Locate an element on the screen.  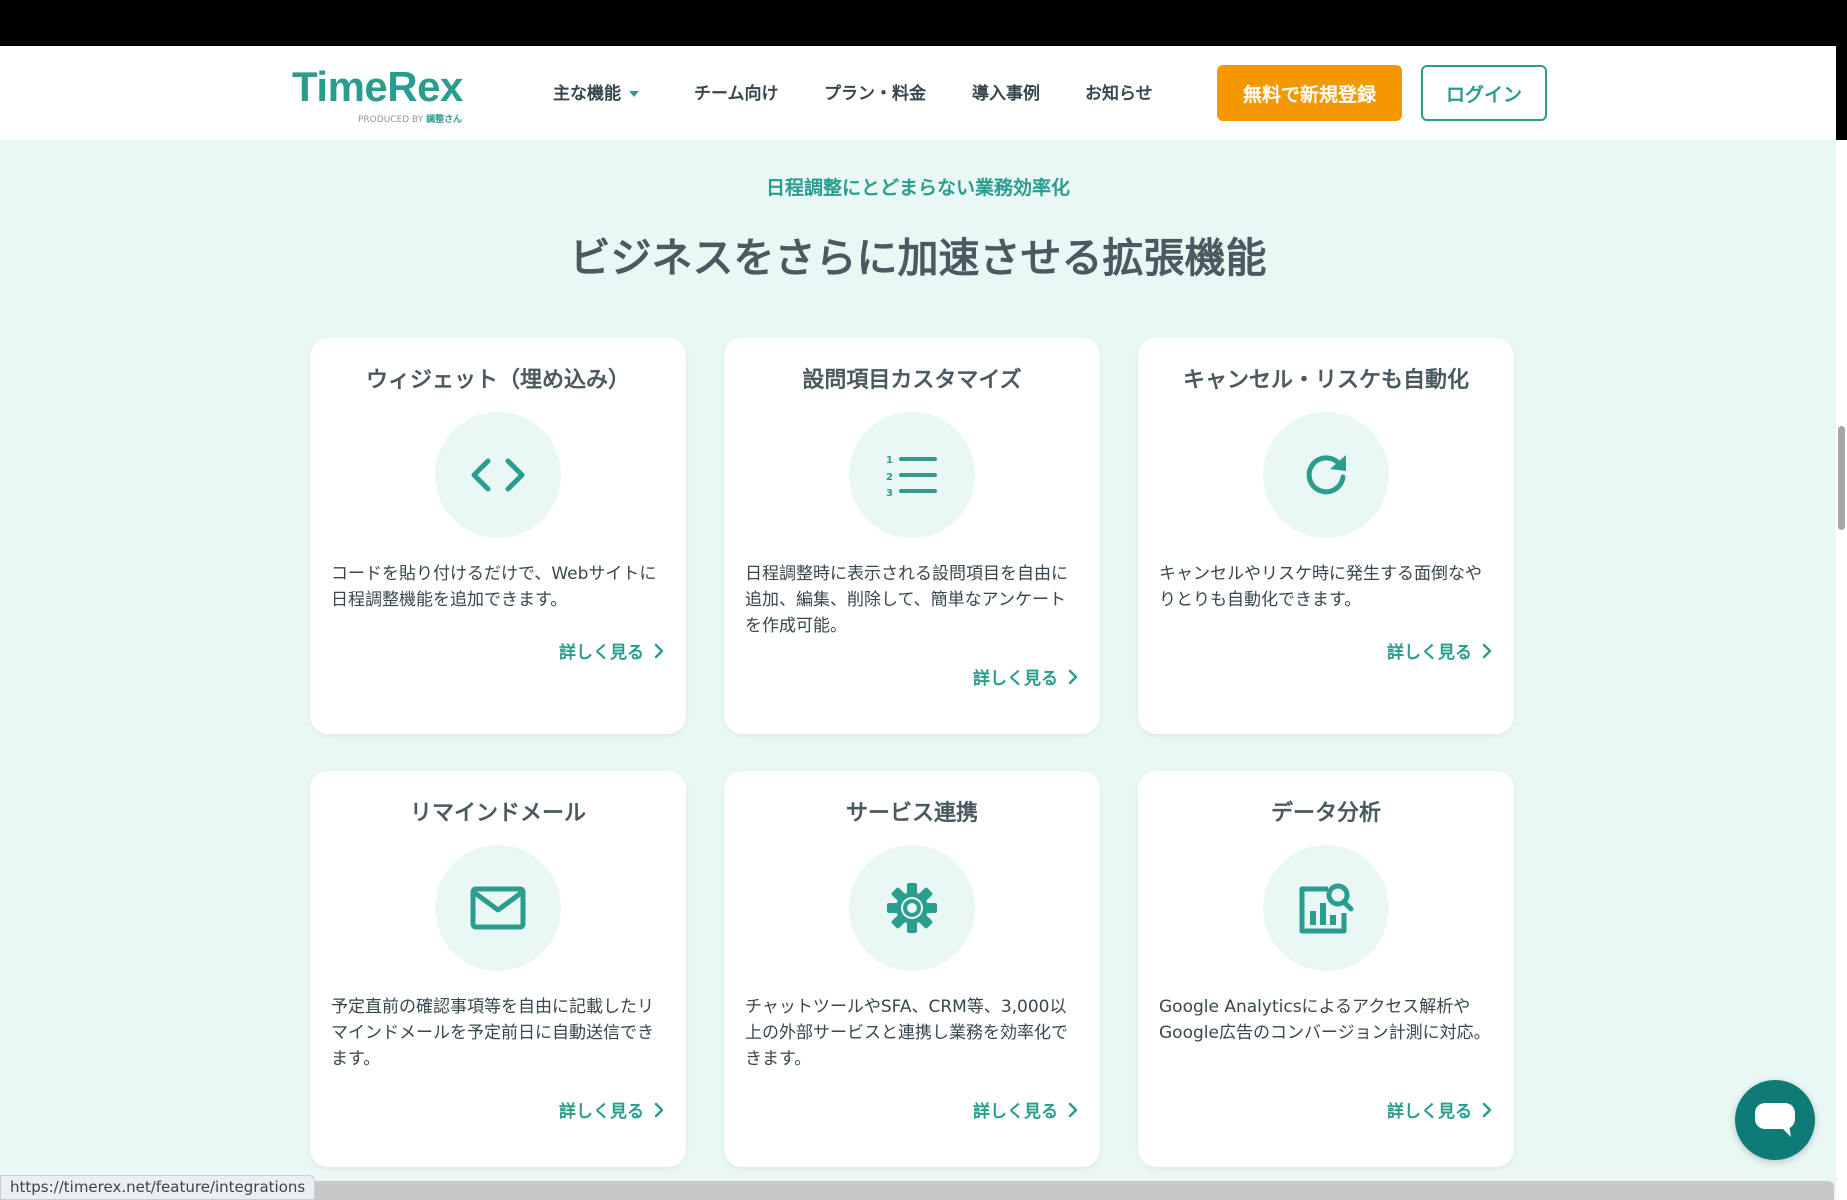
logo-subtext: PRODUCED BY 調整さん is located at coordinates (410, 120).